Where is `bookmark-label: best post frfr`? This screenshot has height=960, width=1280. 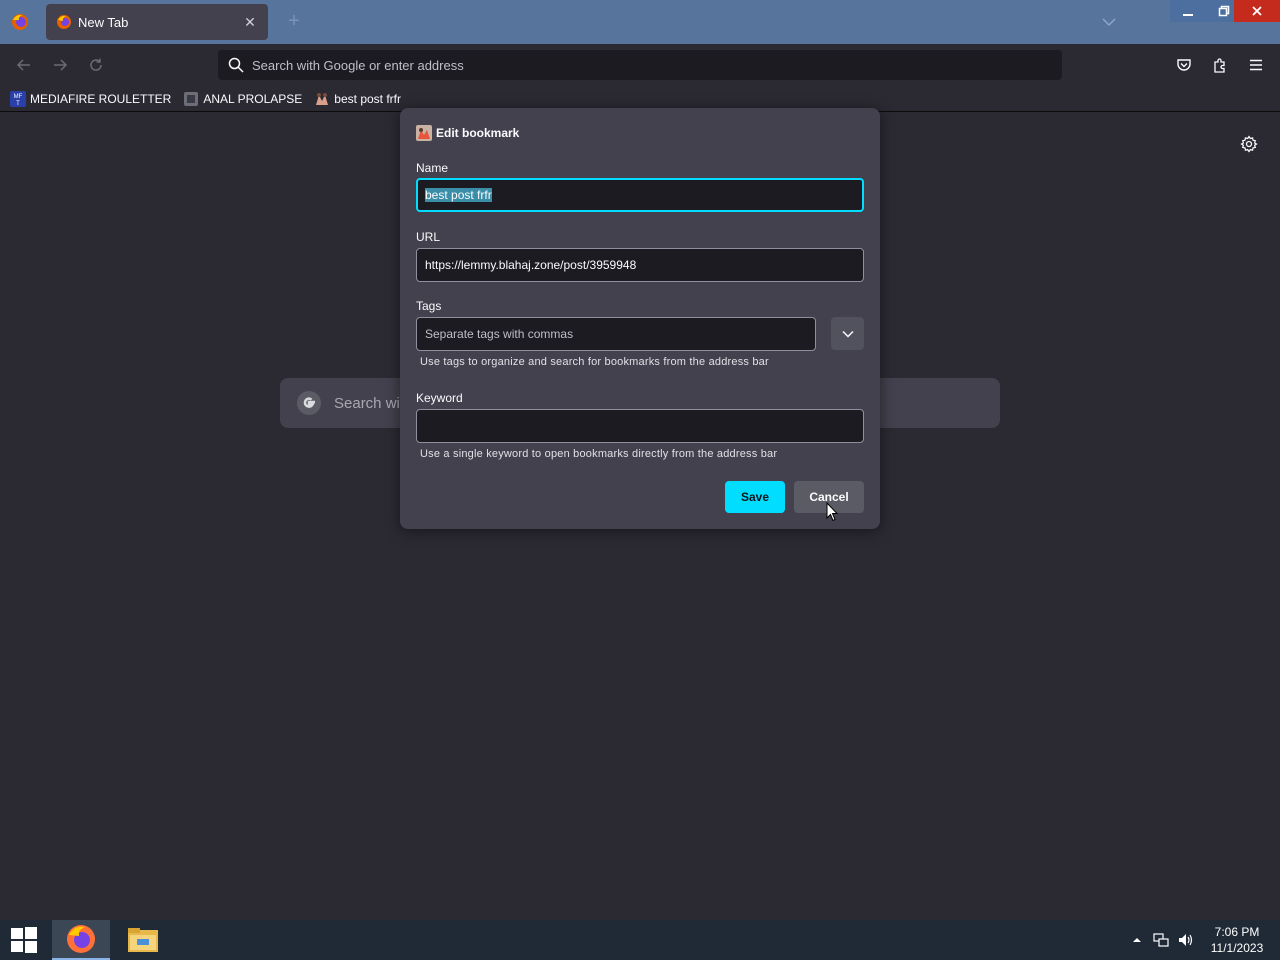
bookmark-label: best post frfr is located at coordinates (367, 98).